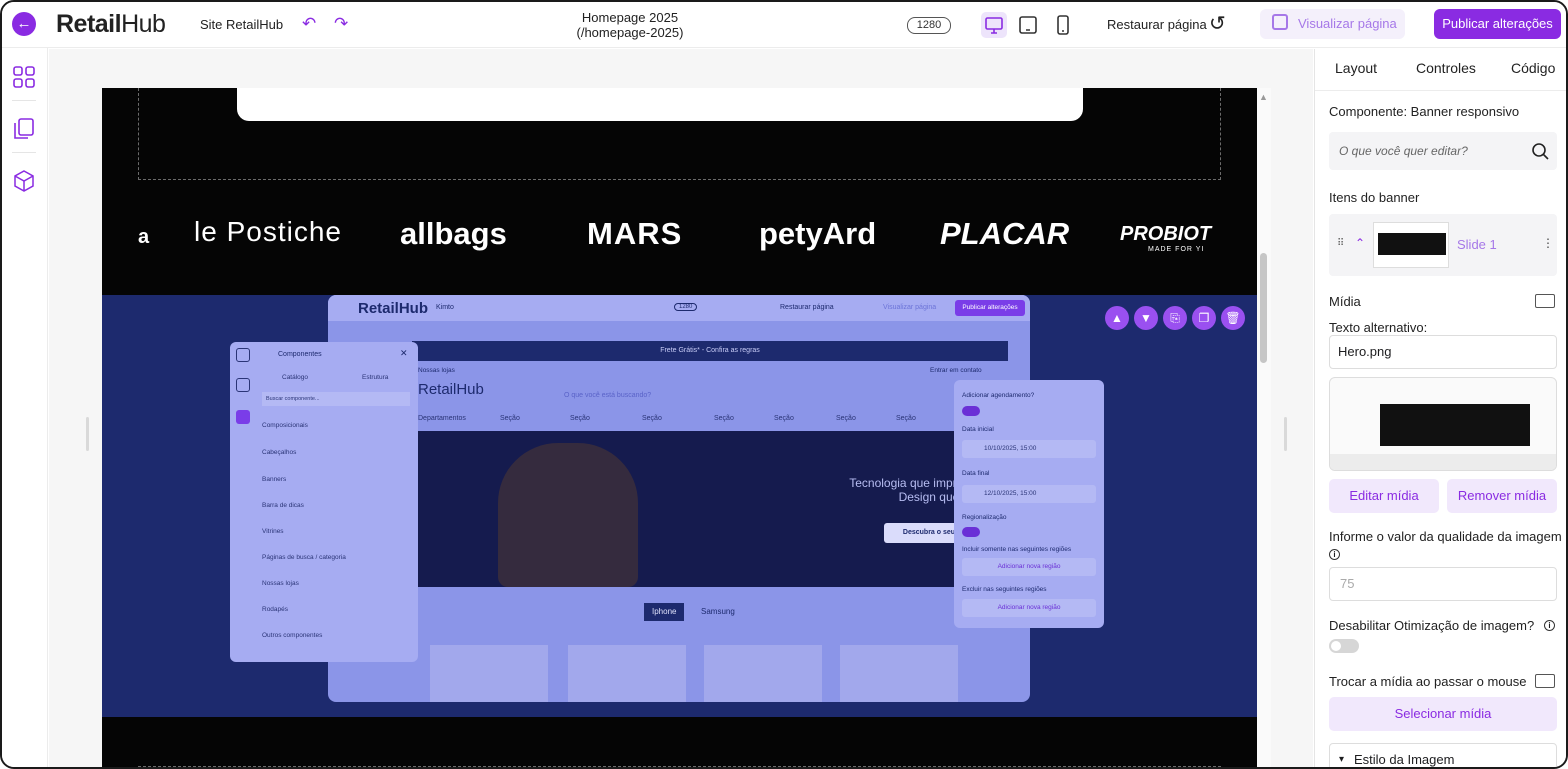  Describe the element at coordinates (243, 355) in the screenshot. I see `inner-grid-icon` at that location.